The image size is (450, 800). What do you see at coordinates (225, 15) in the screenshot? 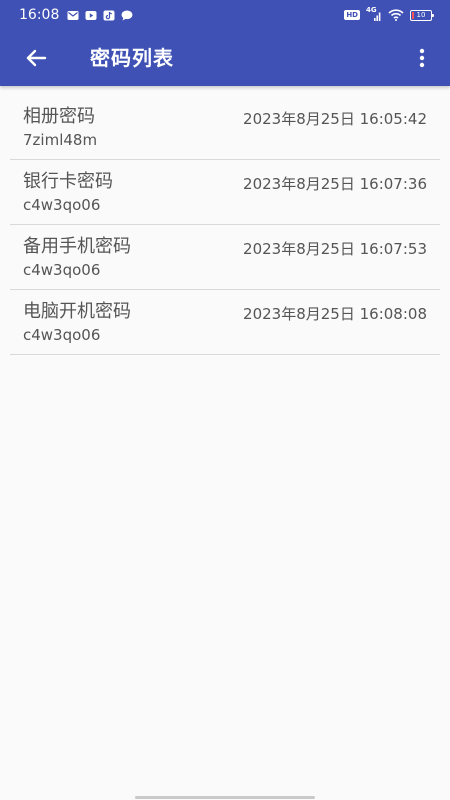
I see `status-bar: 16:08 HD 4G 10` at bounding box center [225, 15].